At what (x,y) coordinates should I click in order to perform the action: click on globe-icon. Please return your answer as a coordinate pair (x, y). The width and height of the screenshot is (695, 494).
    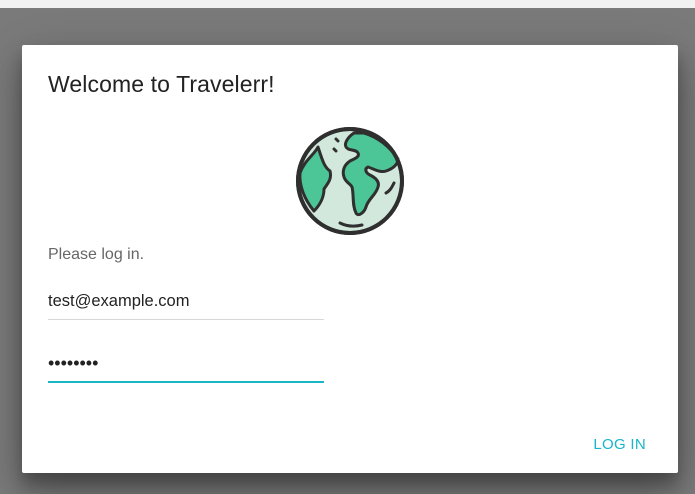
    Looking at the image, I should click on (350, 181).